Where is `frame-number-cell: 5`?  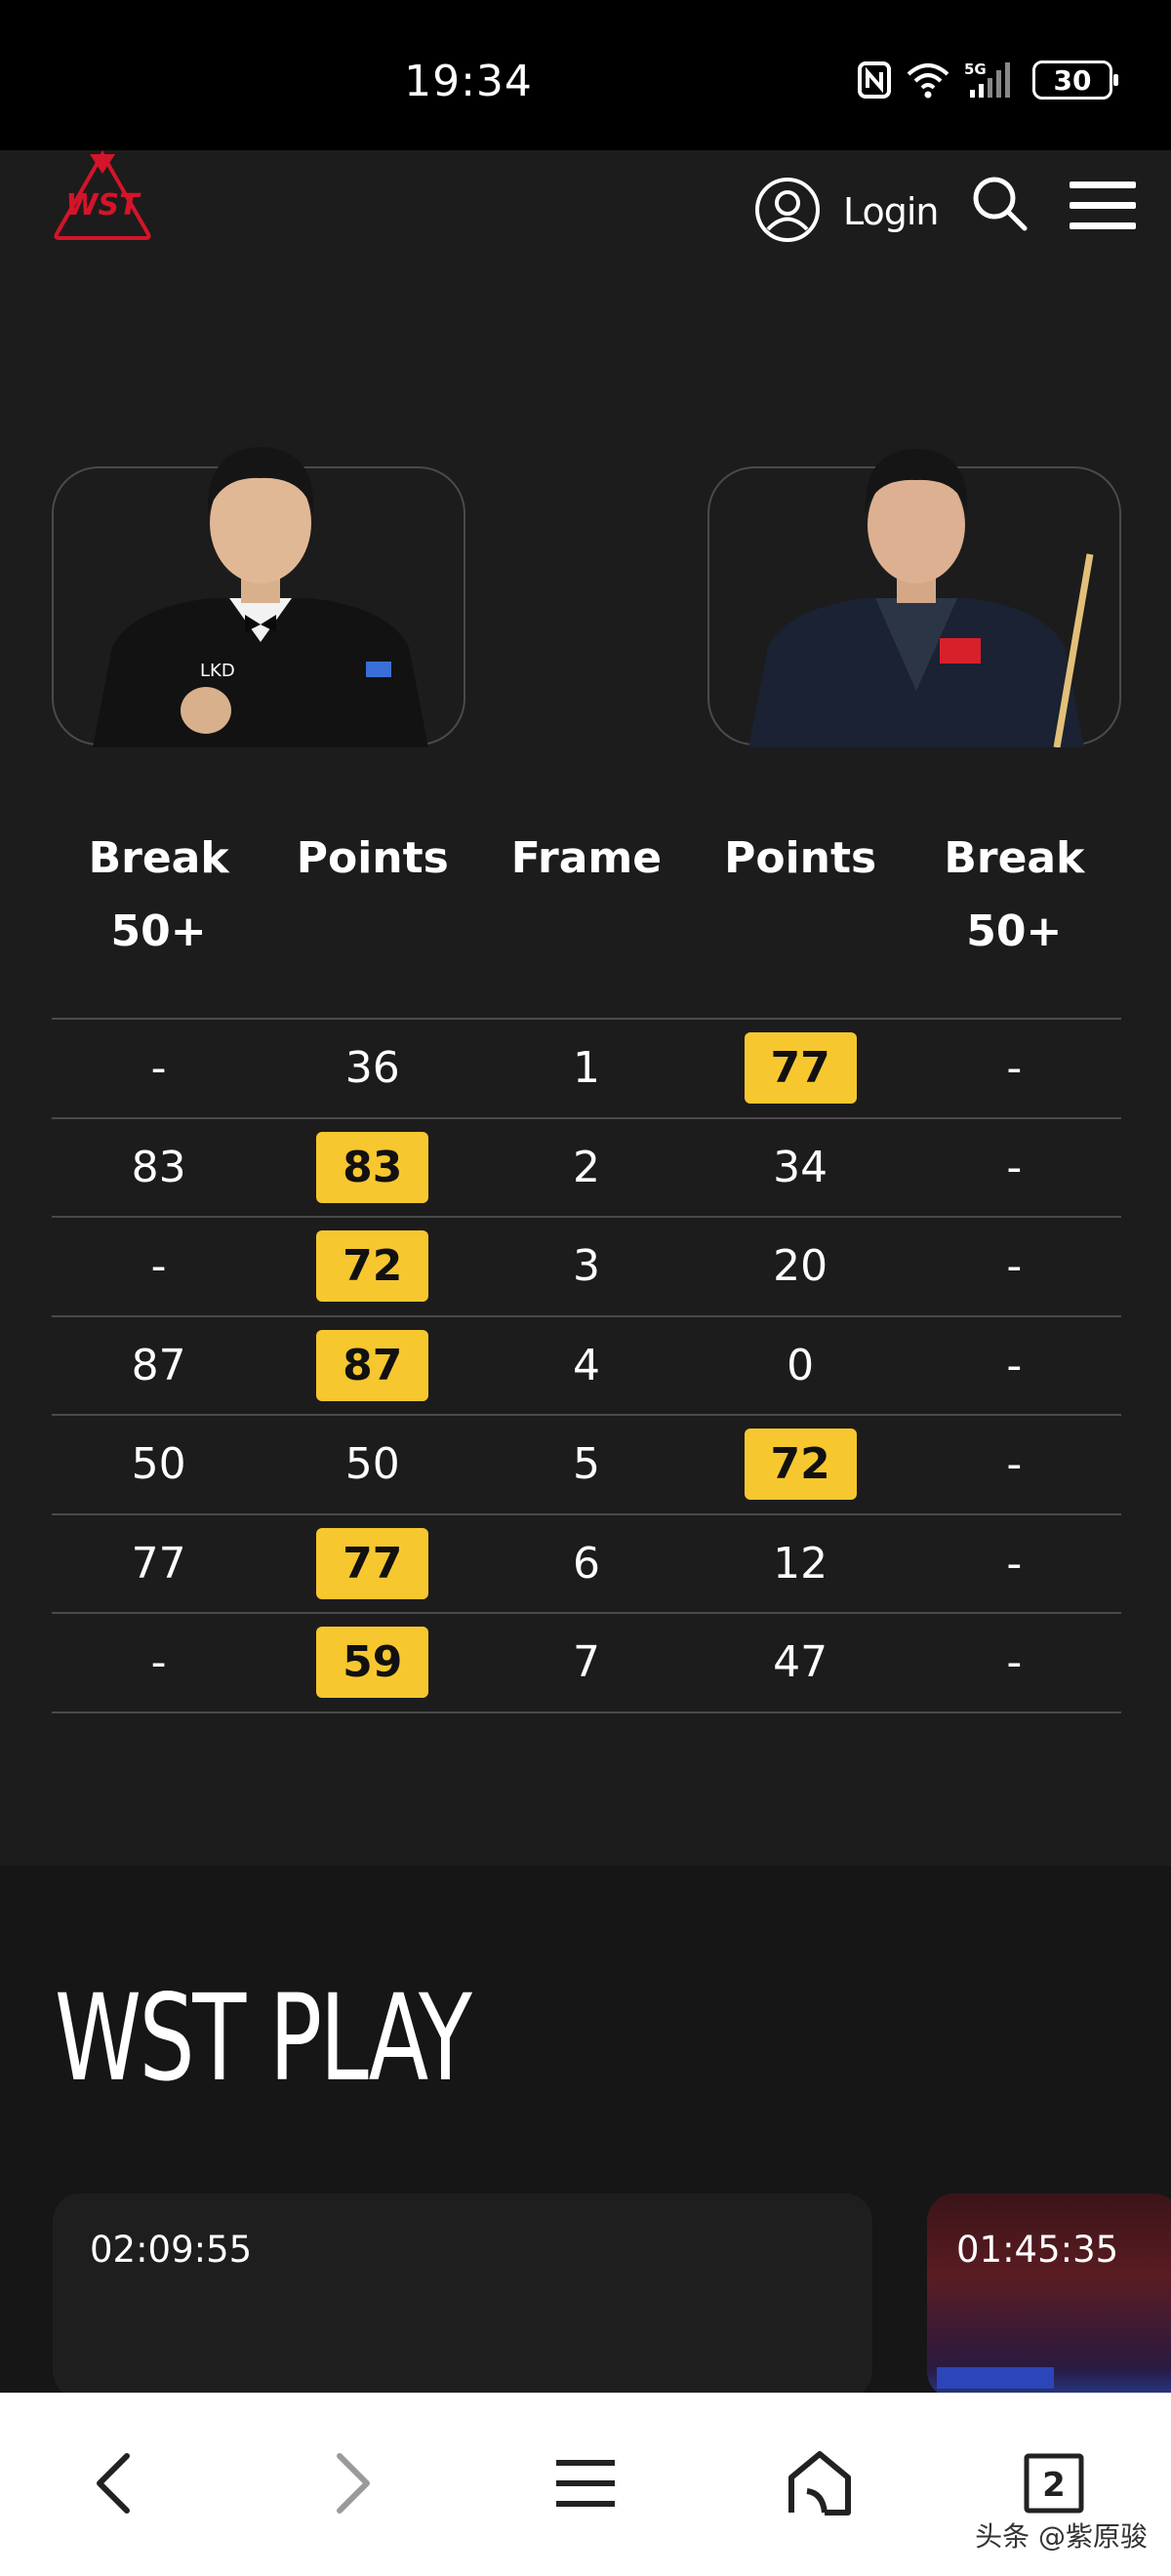
frame-number-cell: 5 is located at coordinates (586, 1464).